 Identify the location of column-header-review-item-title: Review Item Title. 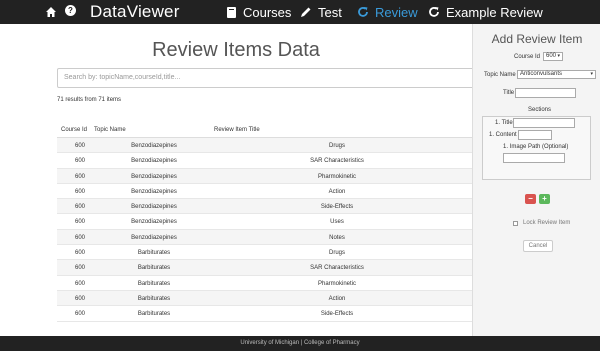
(237, 130).